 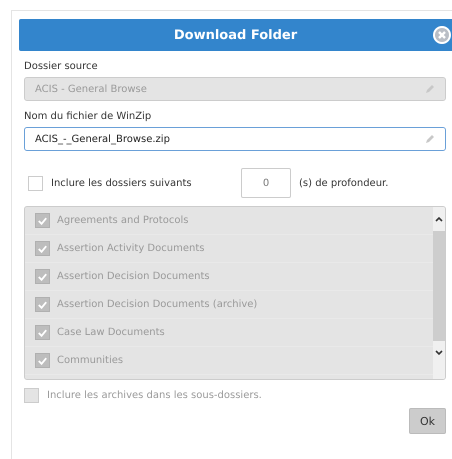 What do you see at coordinates (442, 35) in the screenshot?
I see `close-icon` at bounding box center [442, 35].